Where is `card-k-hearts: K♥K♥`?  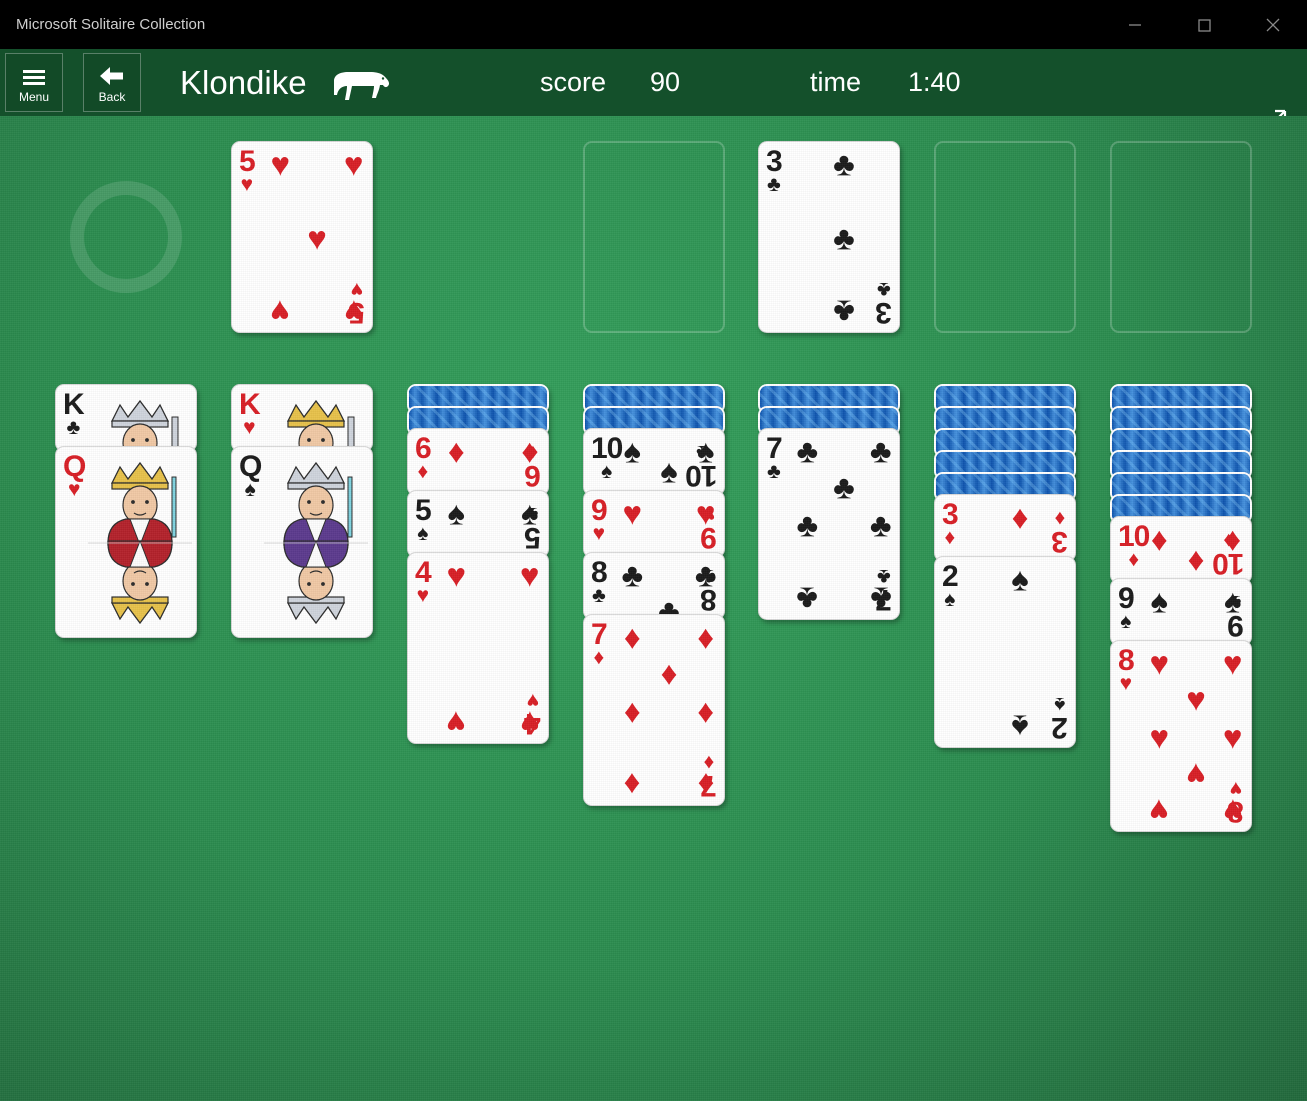 card-k-hearts: K♥K♥ is located at coordinates (302, 418).